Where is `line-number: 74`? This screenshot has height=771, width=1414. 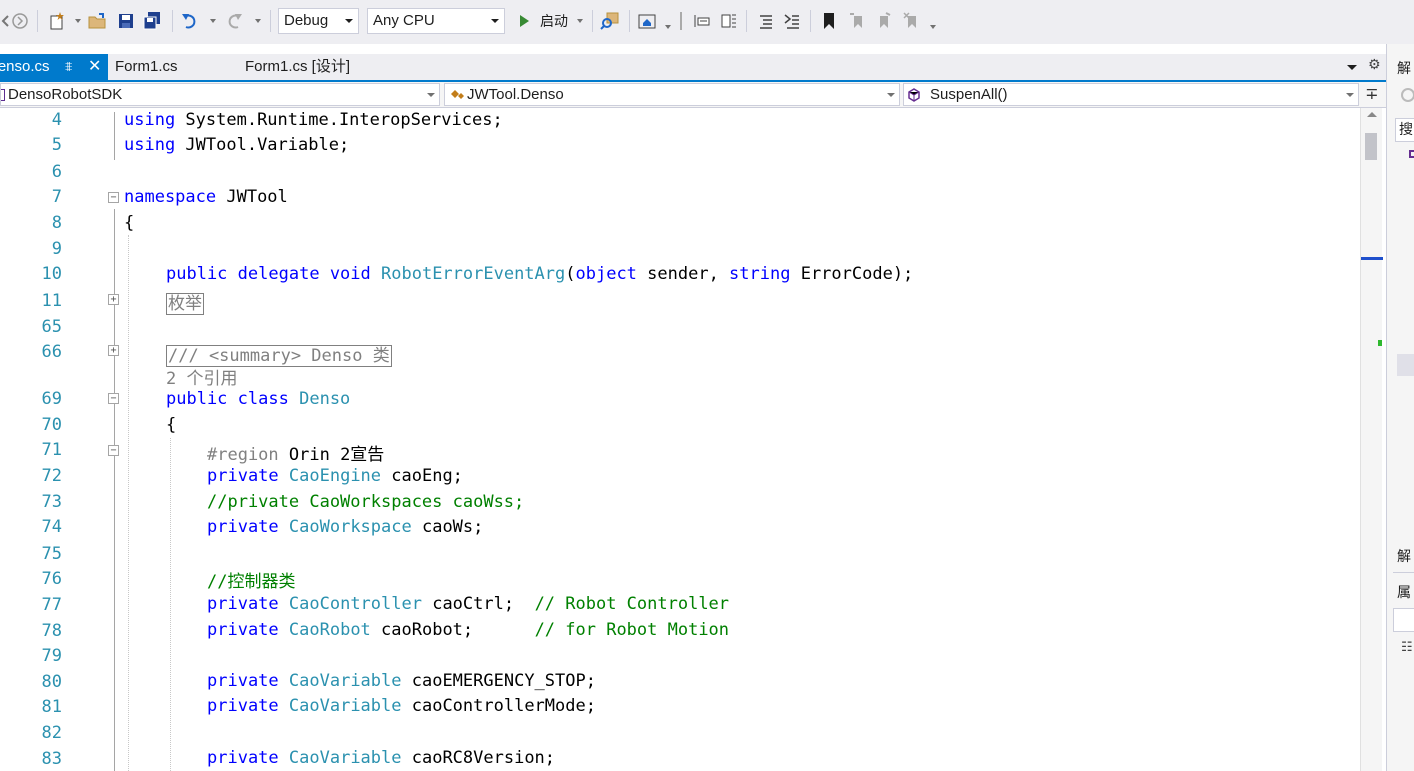
line-number: 74 is located at coordinates (51, 527).